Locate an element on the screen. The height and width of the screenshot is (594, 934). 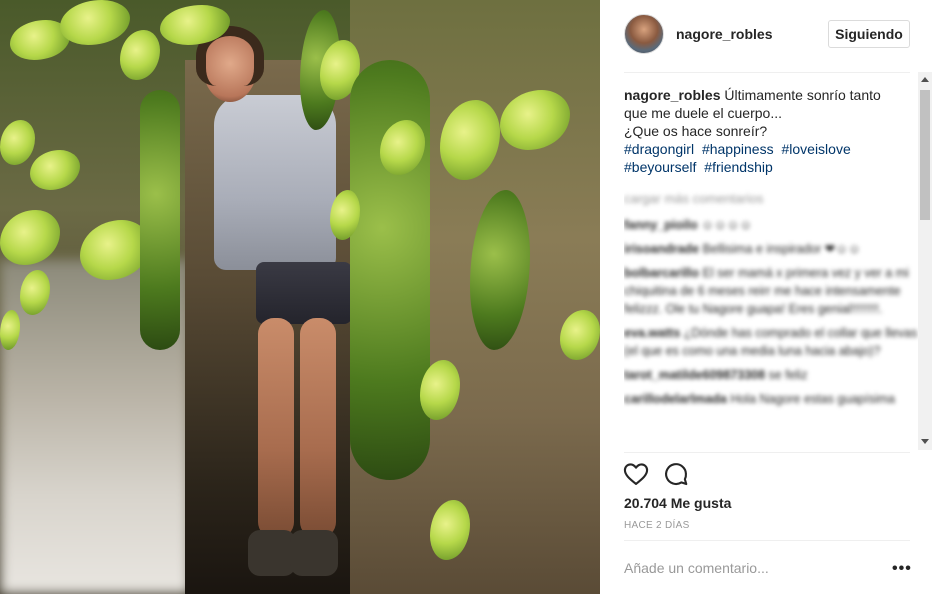
photo-person-leg-left is located at coordinates (276, 428).